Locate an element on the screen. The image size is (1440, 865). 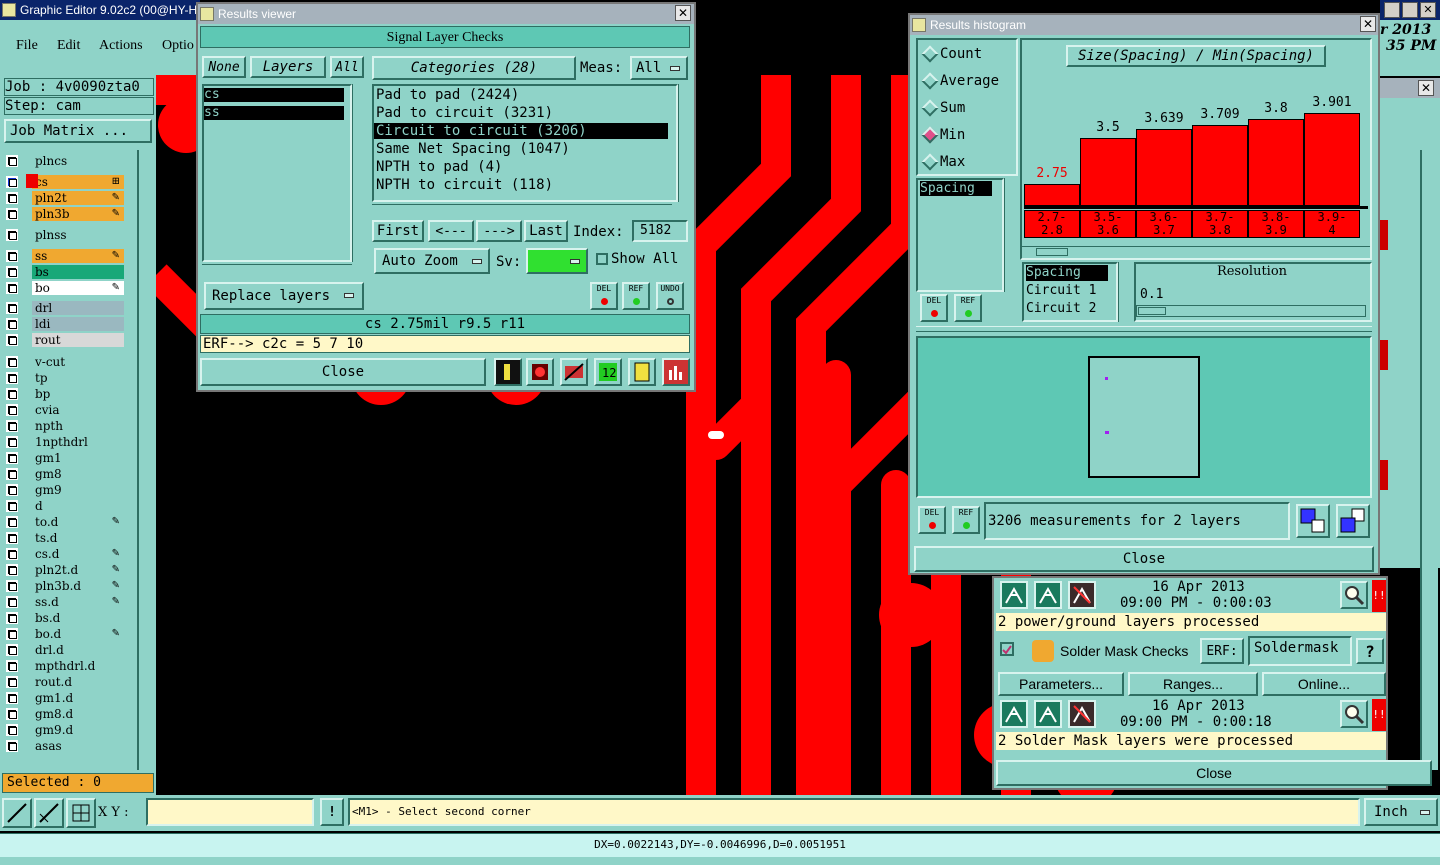
zoom-icon is located at coordinates (1354, 714).